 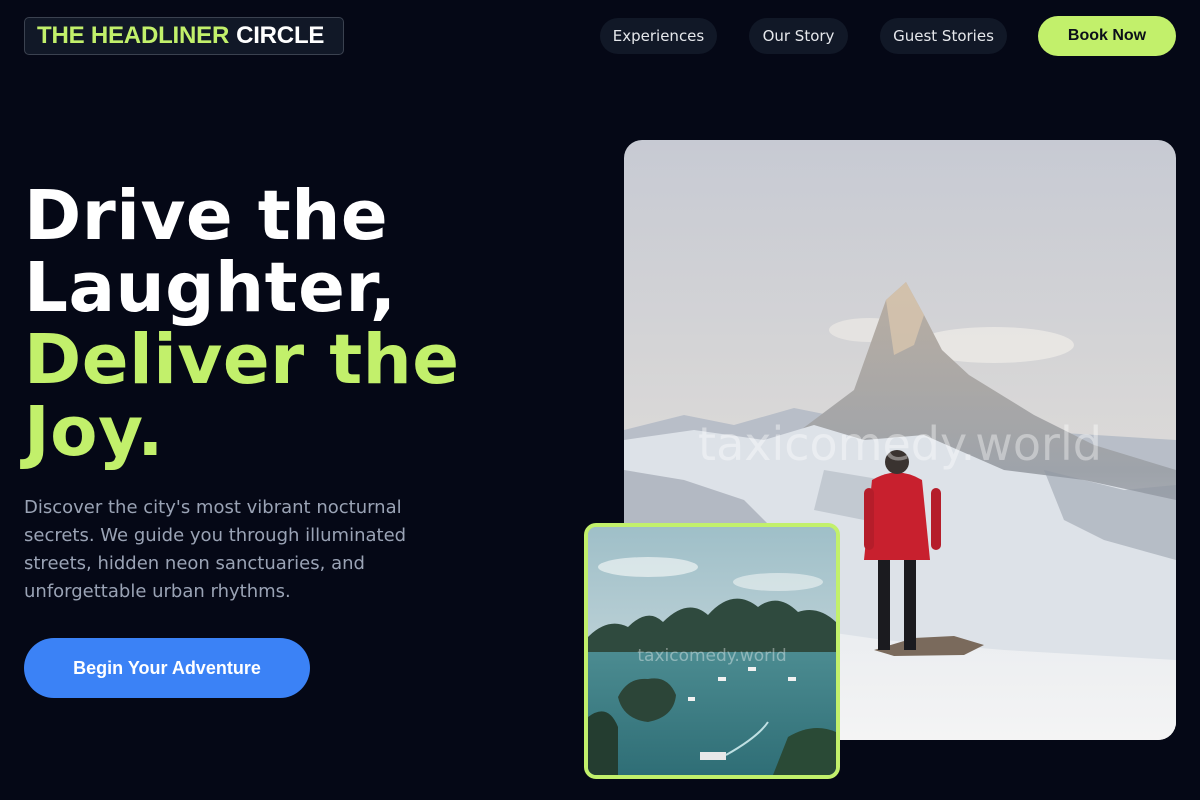 What do you see at coordinates (943, 36) in the screenshot?
I see `nav-link-guest-stories: Guest Stories` at bounding box center [943, 36].